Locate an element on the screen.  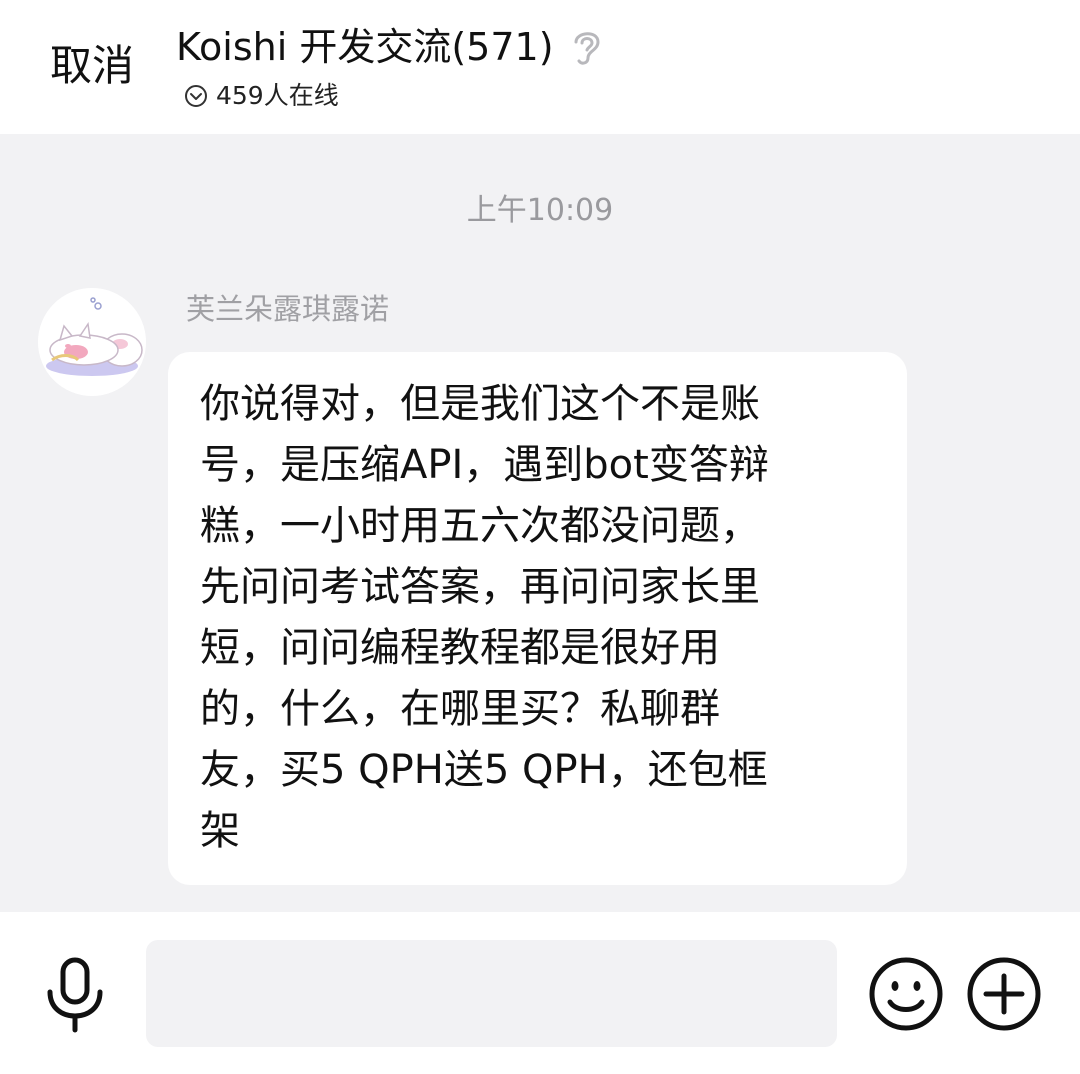
avatar is located at coordinates (92, 342).